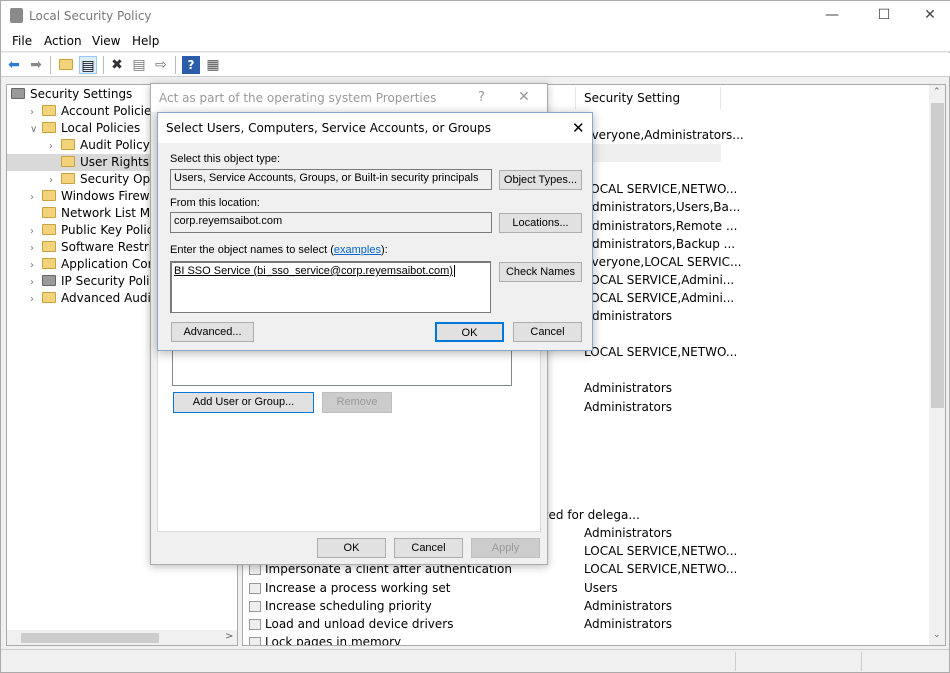 The height and width of the screenshot is (673, 950). What do you see at coordinates (229, 636) in the screenshot?
I see `scroll-right-icon: >` at bounding box center [229, 636].